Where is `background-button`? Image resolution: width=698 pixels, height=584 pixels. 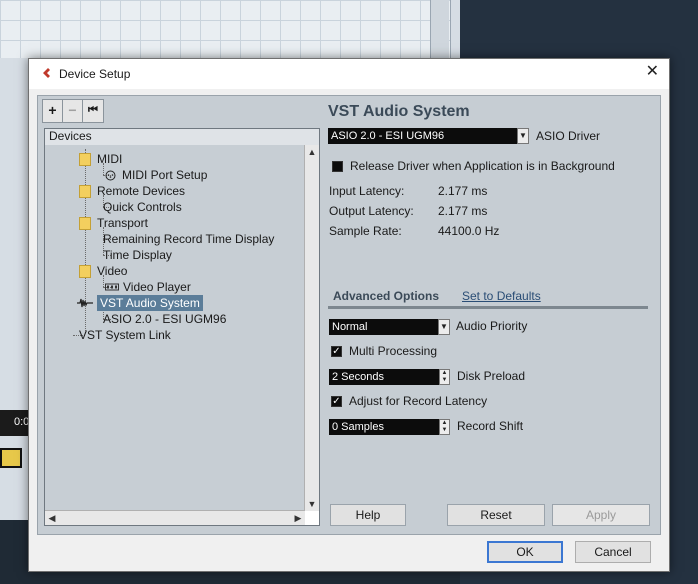 background-button is located at coordinates (11, 458).